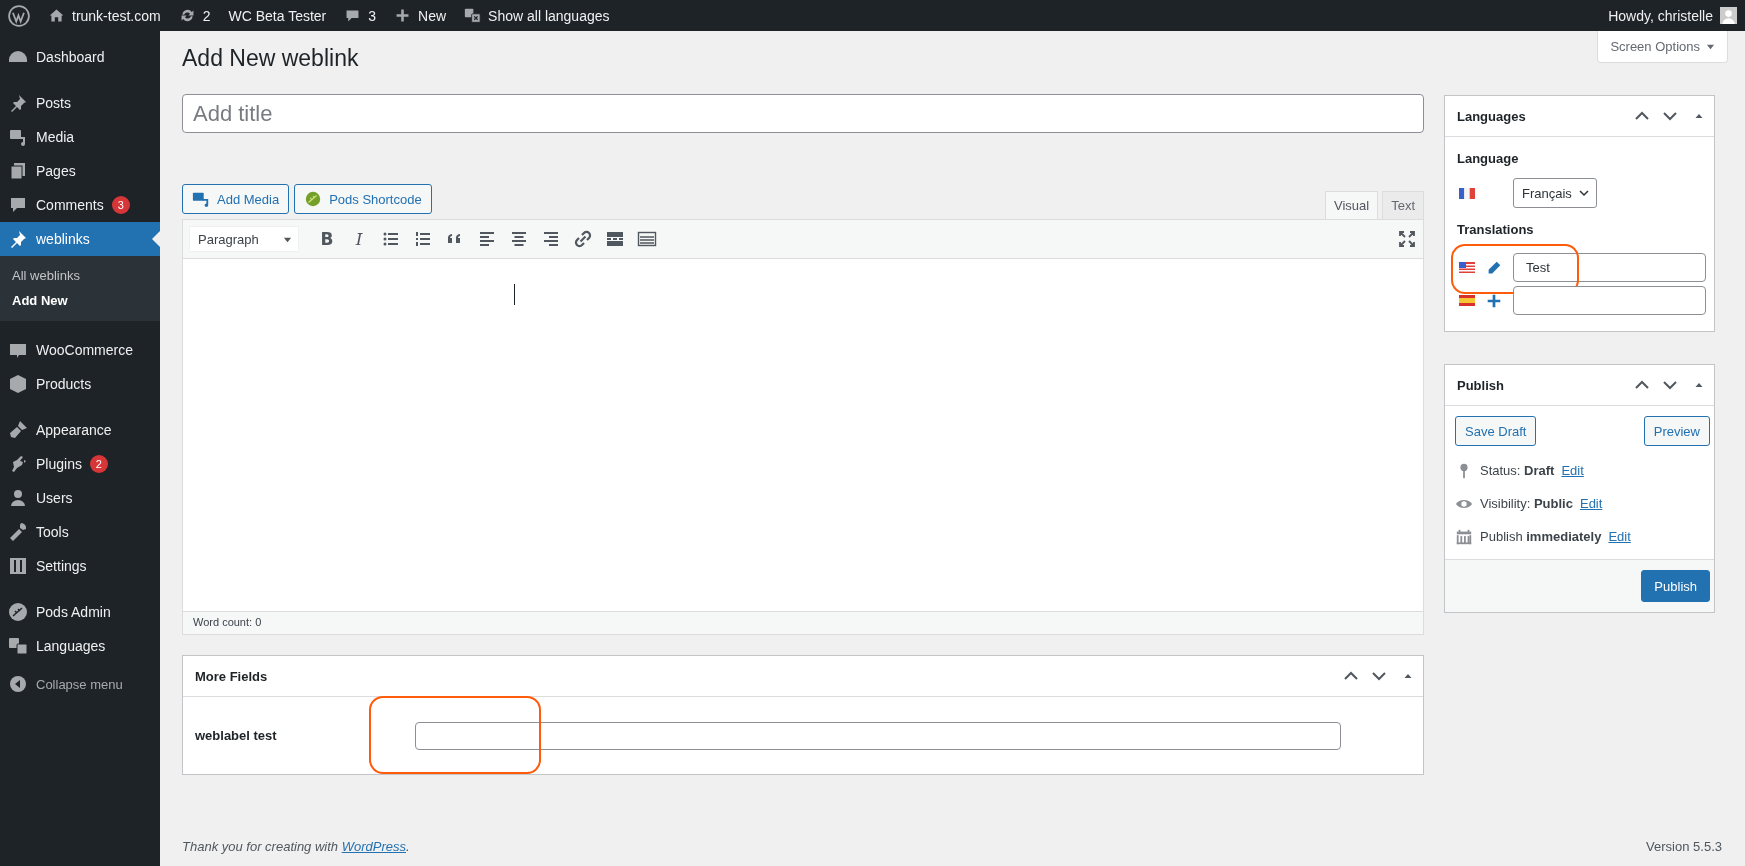  I want to click on menu-item: Products, so click(80, 384).